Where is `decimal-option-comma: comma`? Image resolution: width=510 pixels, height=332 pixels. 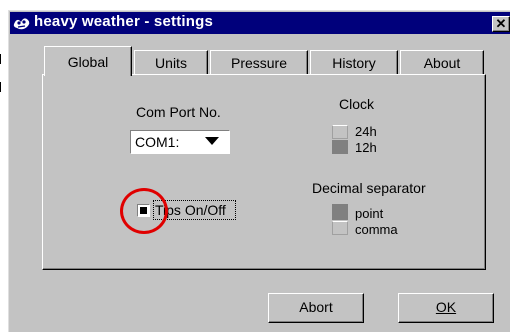
decimal-option-comma: comma is located at coordinates (376, 229).